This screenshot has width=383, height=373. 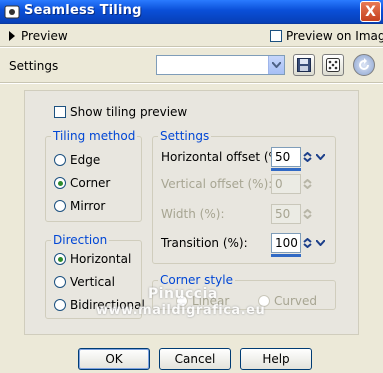 What do you see at coordinates (286, 255) in the screenshot?
I see `transition-slider` at bounding box center [286, 255].